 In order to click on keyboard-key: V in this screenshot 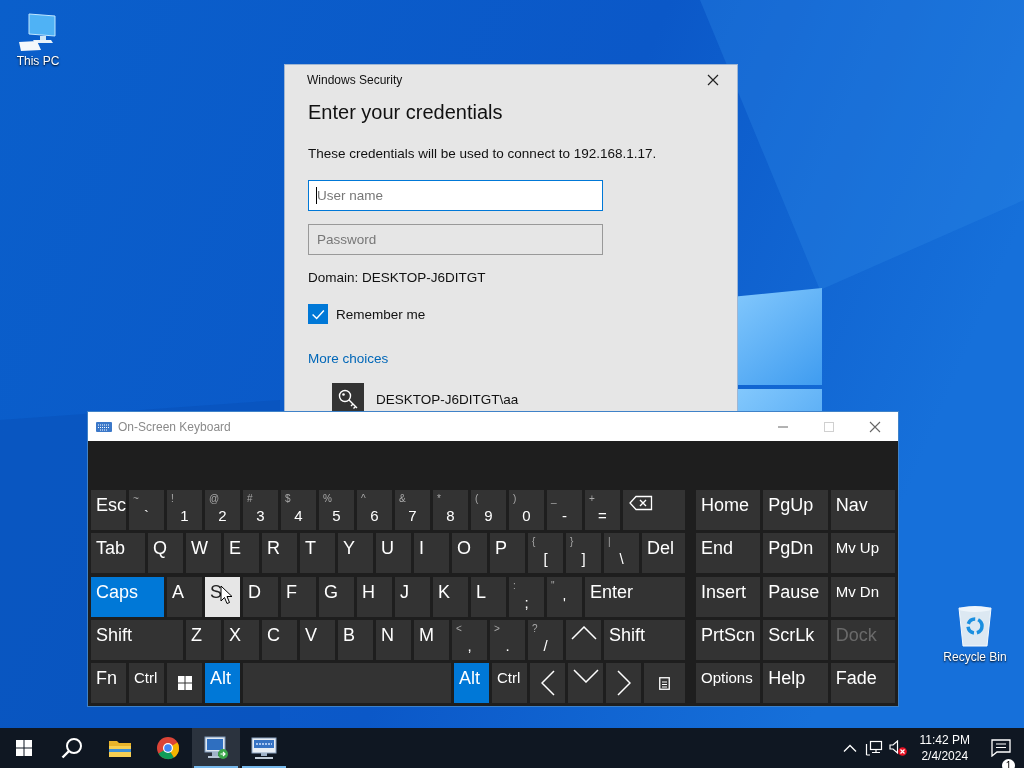, I will do `click(317, 639)`.